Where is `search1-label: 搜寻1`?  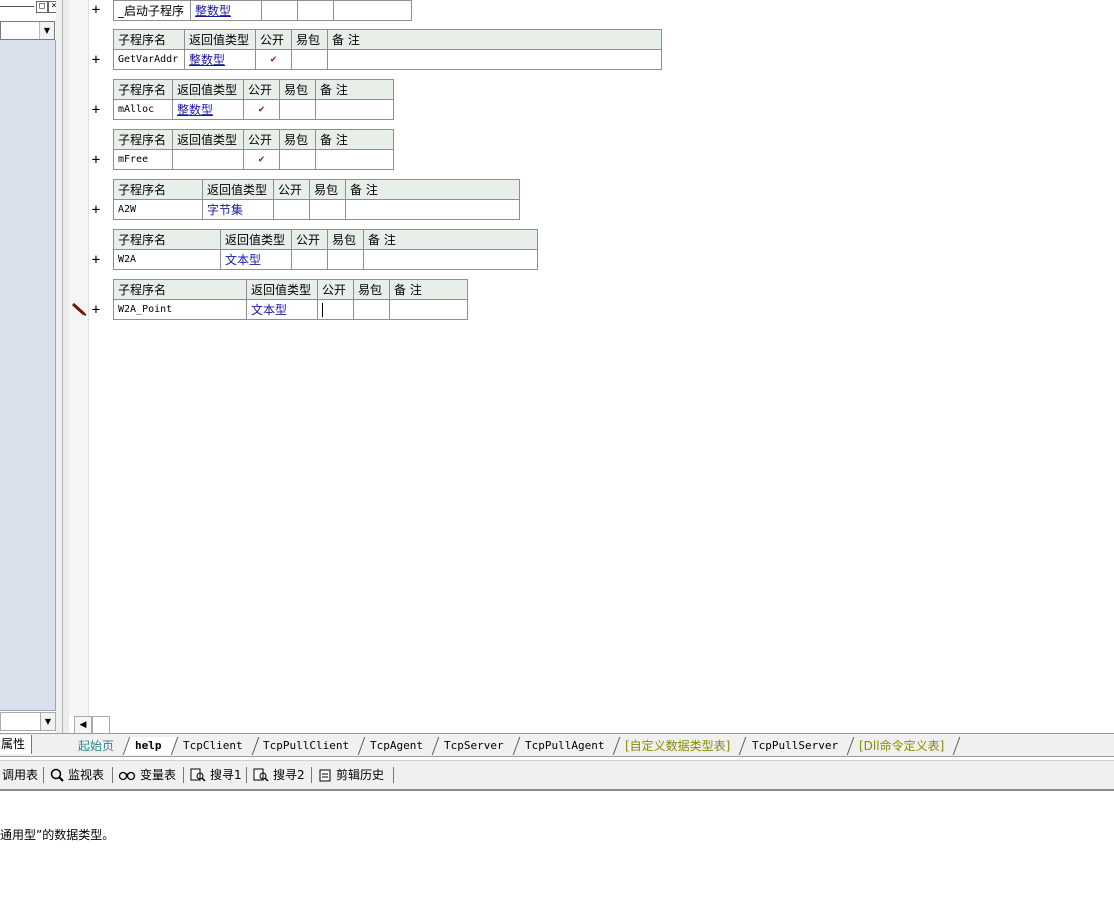 search1-label: 搜寻1 is located at coordinates (226, 775).